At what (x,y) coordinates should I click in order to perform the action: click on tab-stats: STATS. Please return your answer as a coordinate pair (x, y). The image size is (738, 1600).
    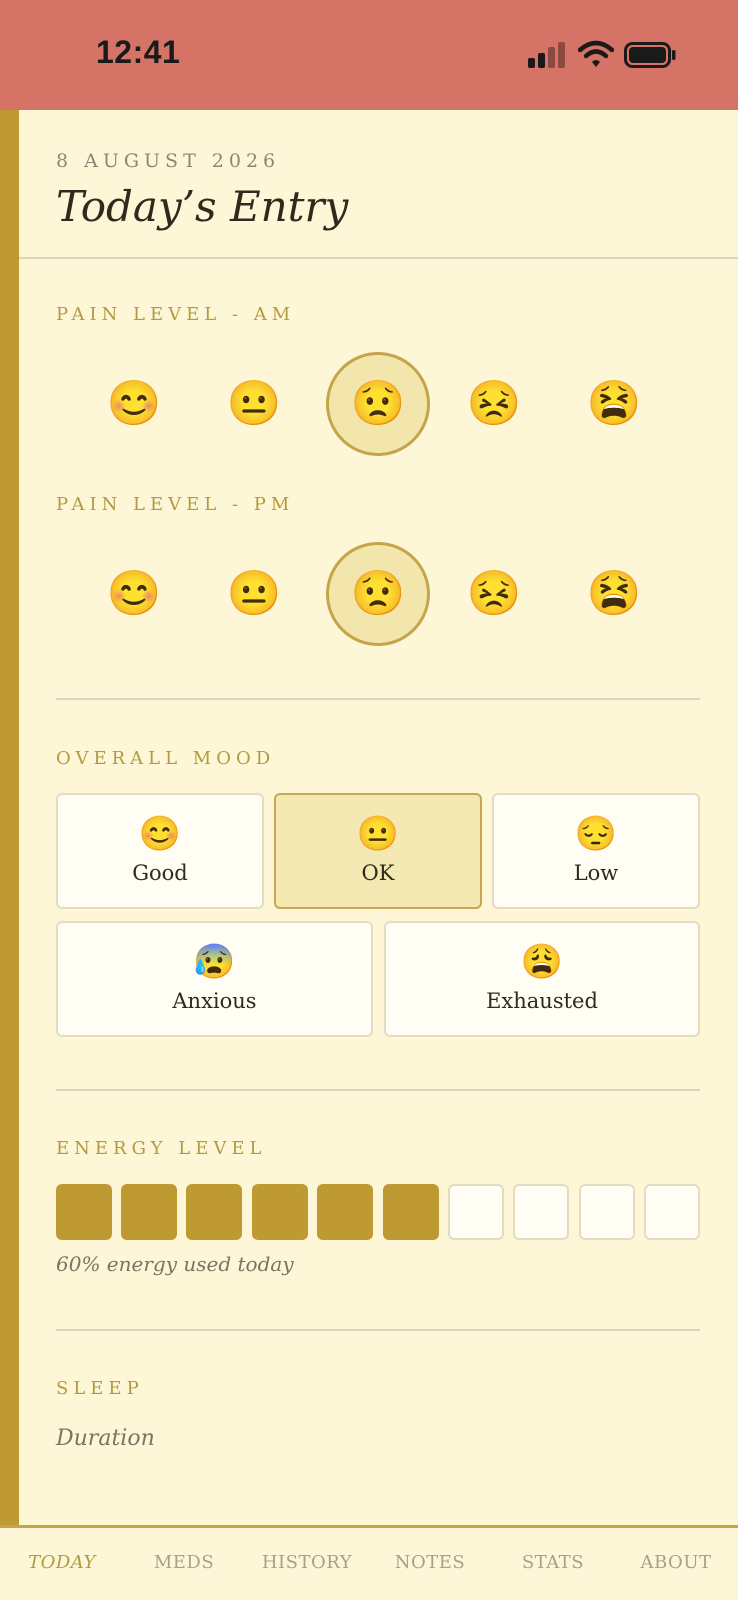
    Looking at the image, I should click on (553, 1562).